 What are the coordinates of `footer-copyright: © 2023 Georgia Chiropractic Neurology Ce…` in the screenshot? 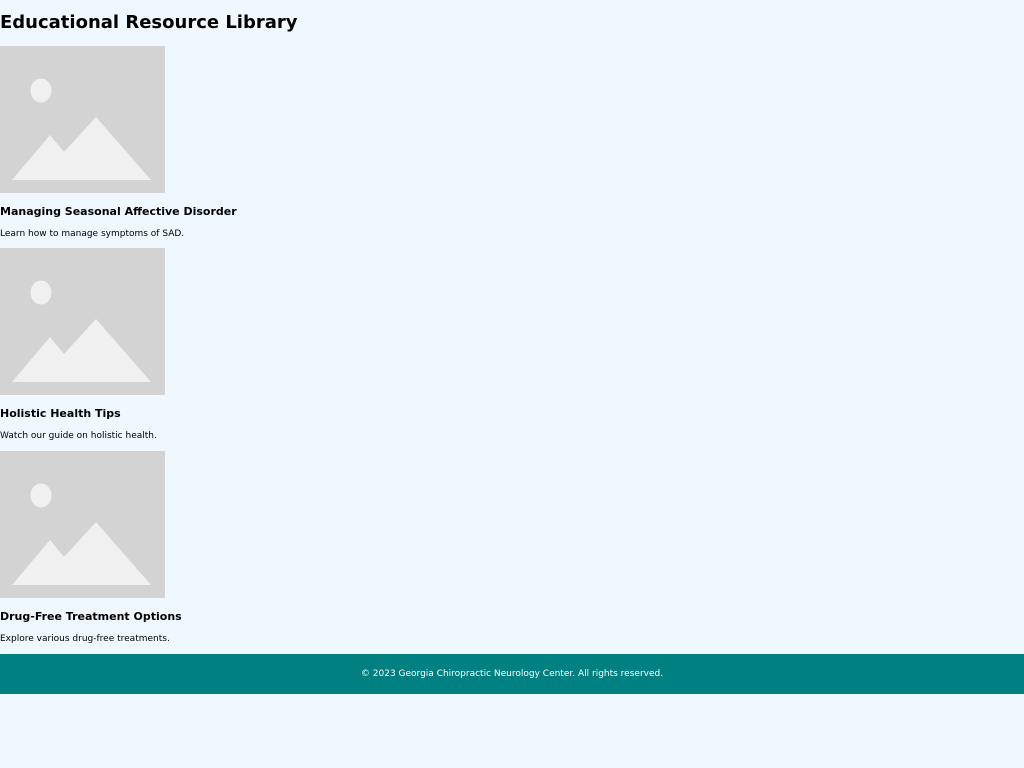 It's located at (512, 674).